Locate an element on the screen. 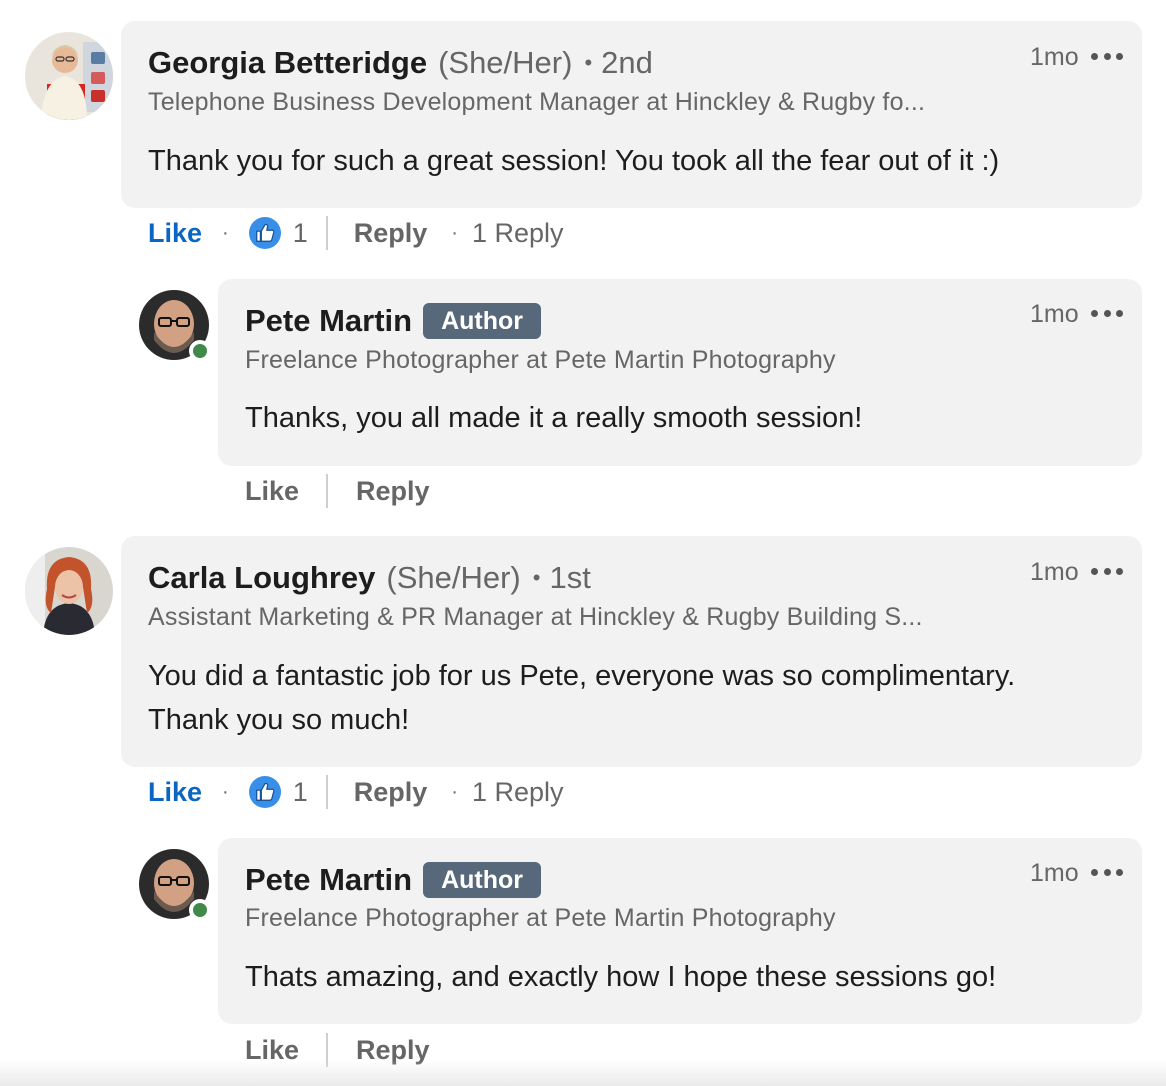 This screenshot has height=1086, width=1166. avatar-carla is located at coordinates (69, 591).